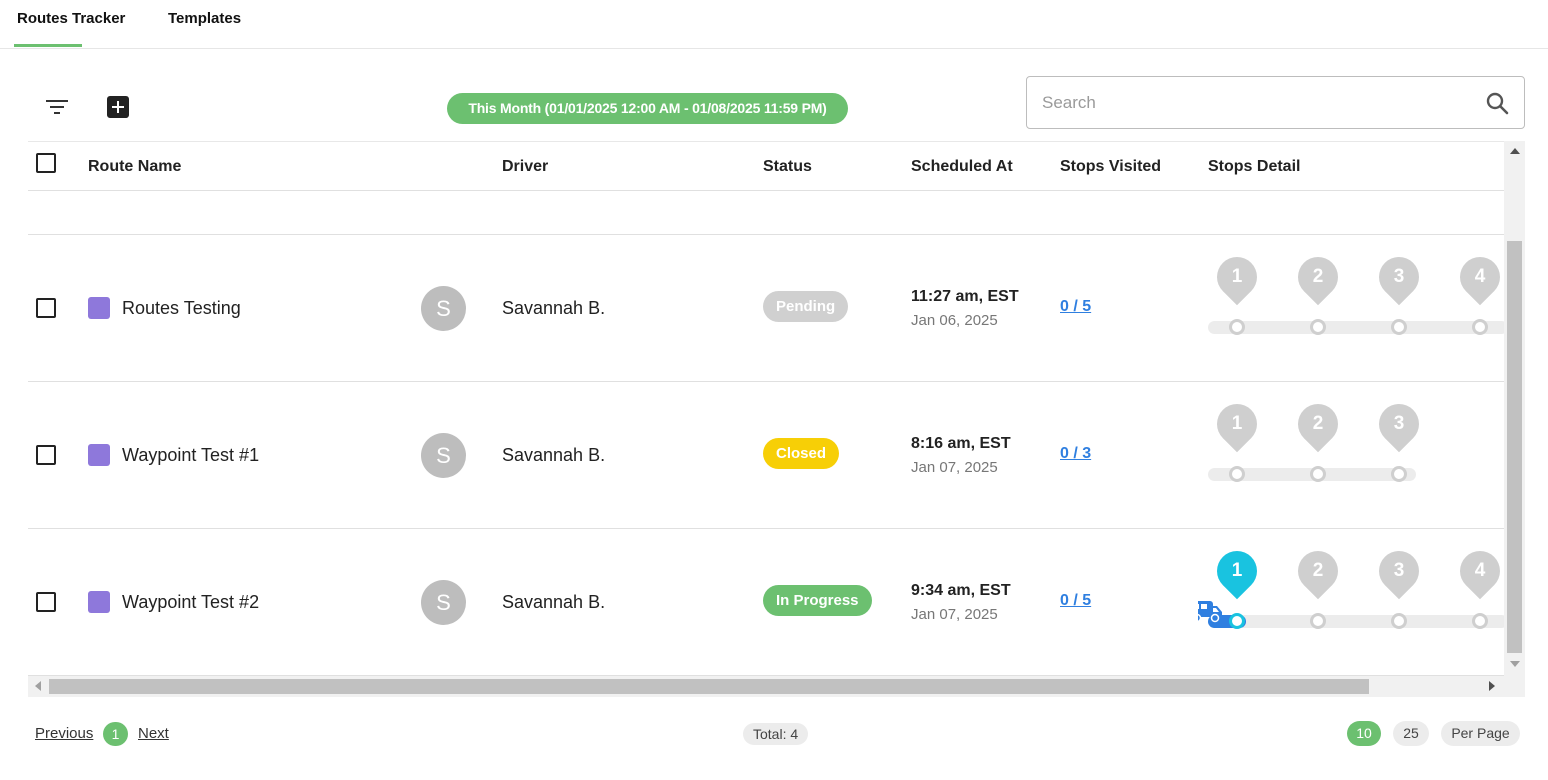 This screenshot has height=780, width=1548. Describe the element at coordinates (58, 107) in the screenshot. I see `filter-icon` at that location.